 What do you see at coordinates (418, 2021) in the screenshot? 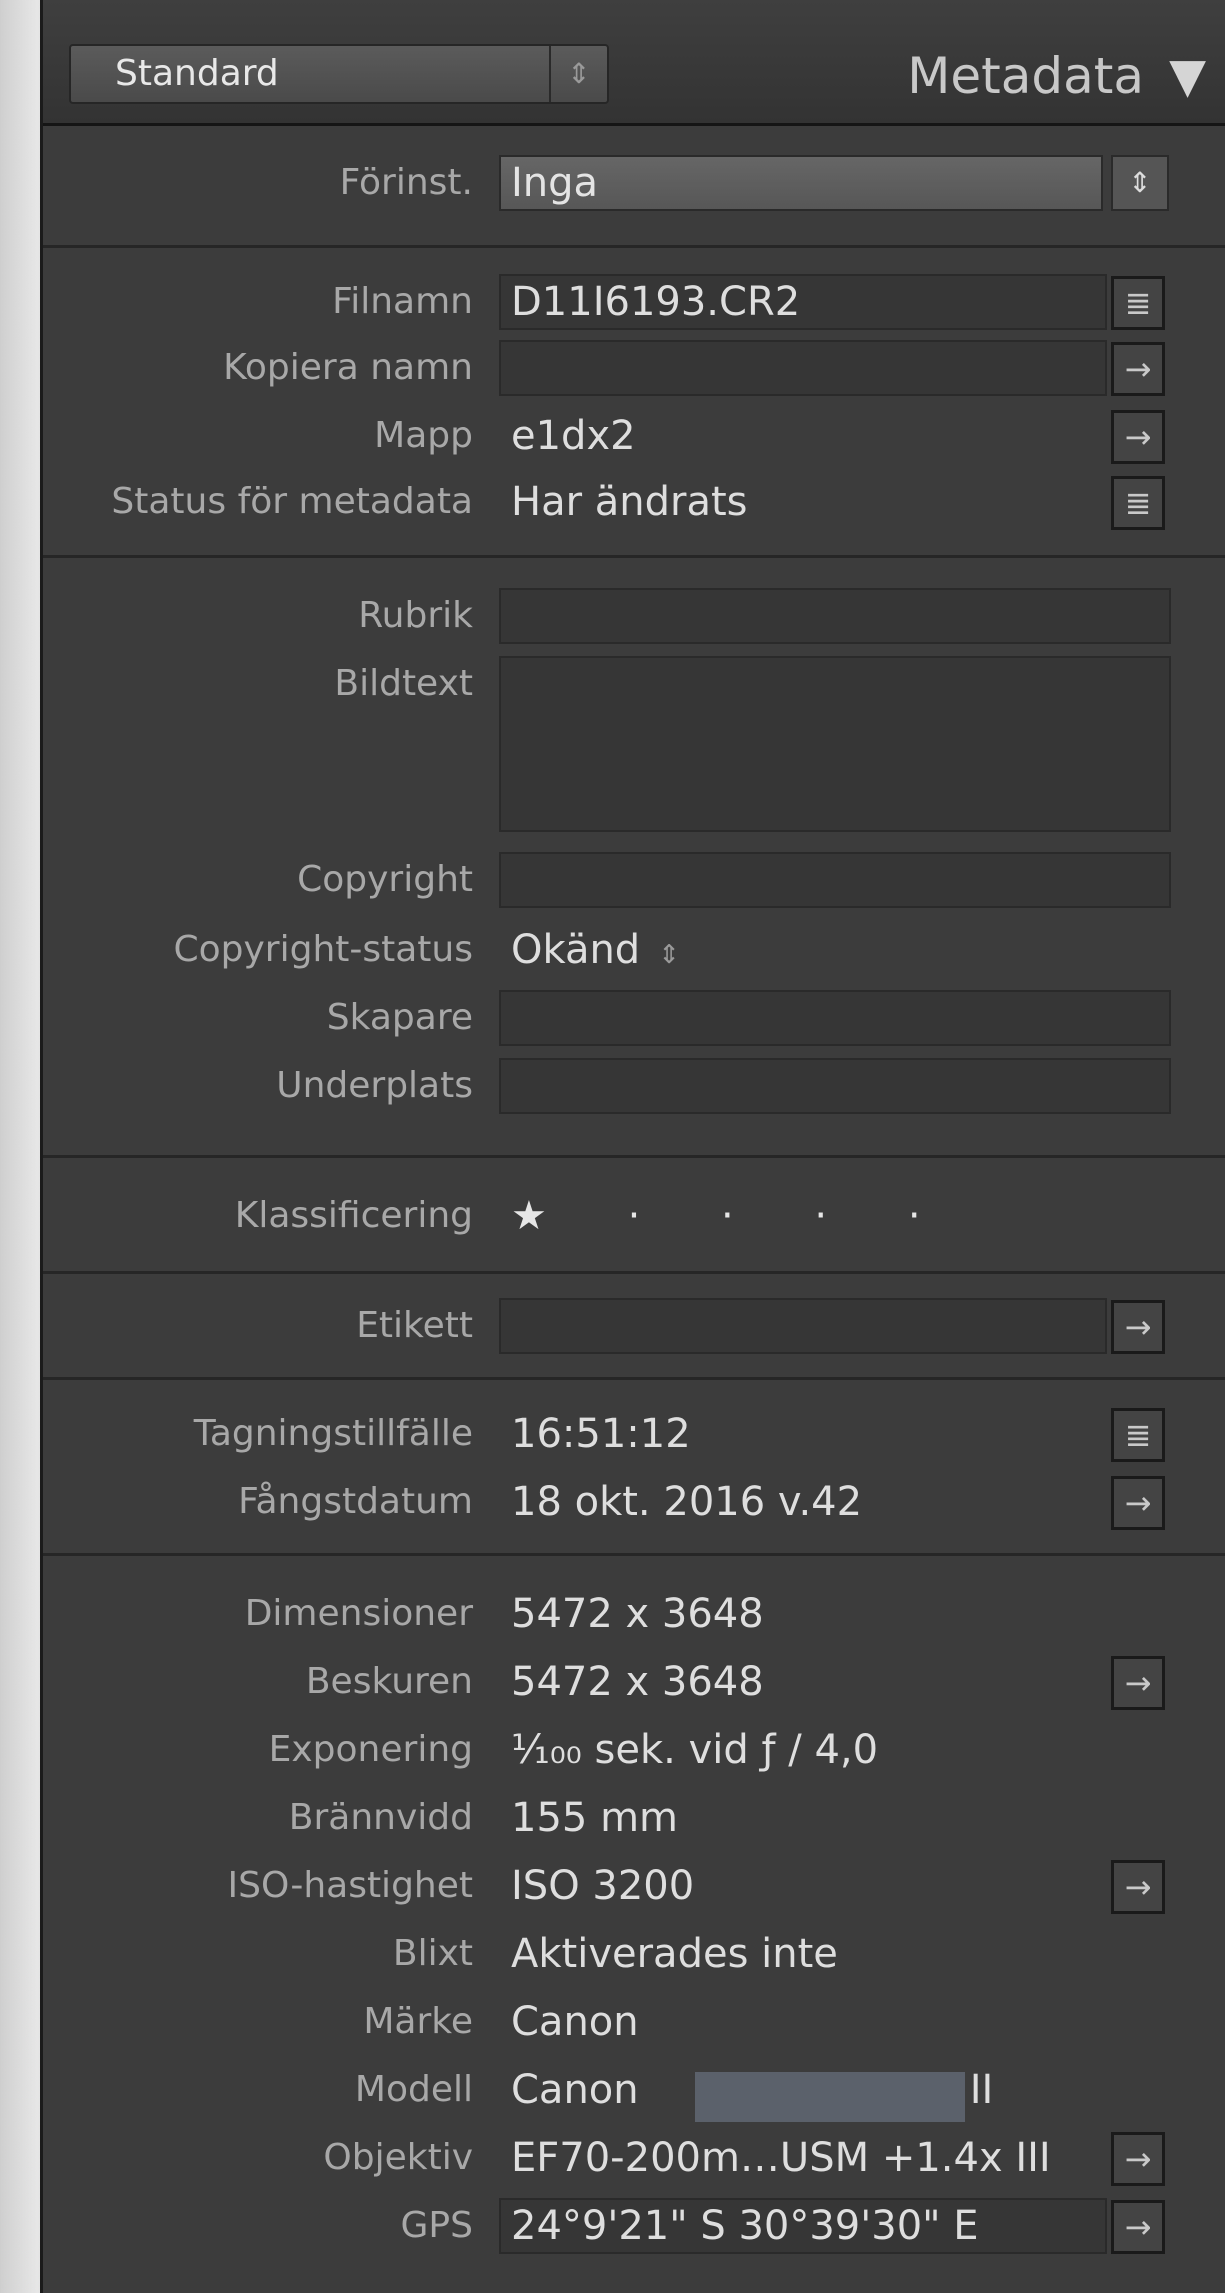
I see `make-label: Märke` at bounding box center [418, 2021].